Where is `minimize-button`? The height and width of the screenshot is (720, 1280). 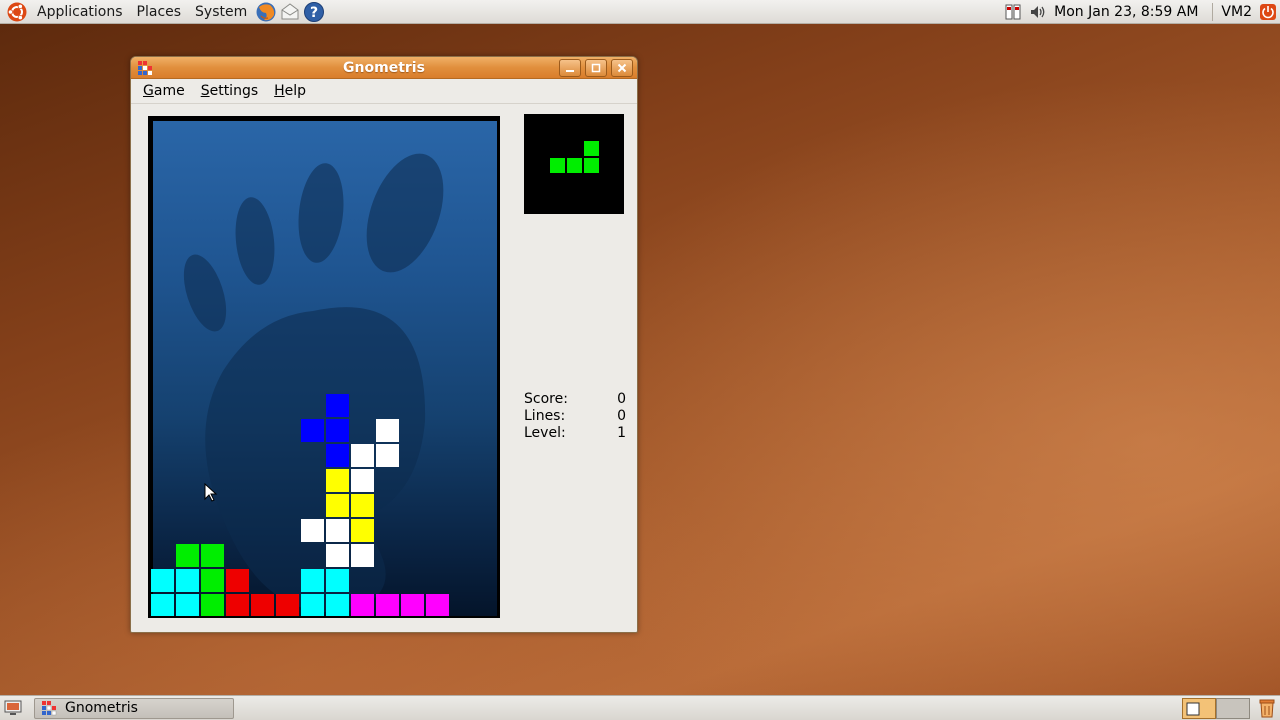 minimize-button is located at coordinates (570, 67).